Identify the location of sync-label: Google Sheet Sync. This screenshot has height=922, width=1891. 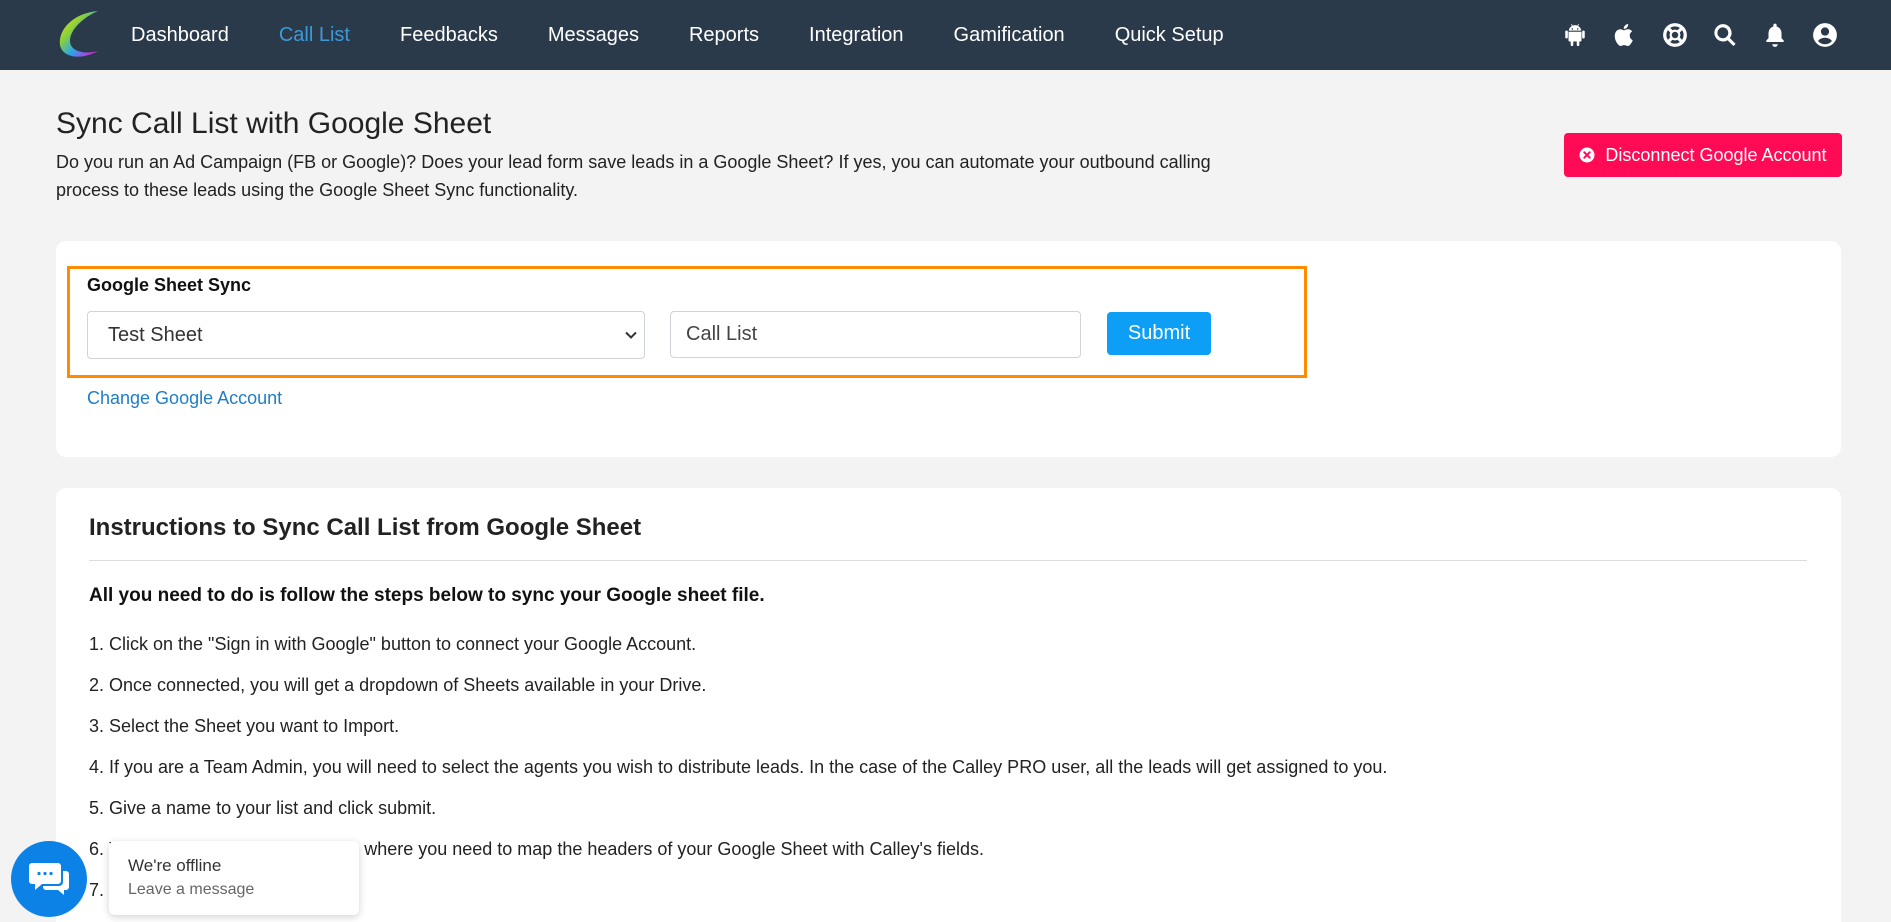
(169, 285).